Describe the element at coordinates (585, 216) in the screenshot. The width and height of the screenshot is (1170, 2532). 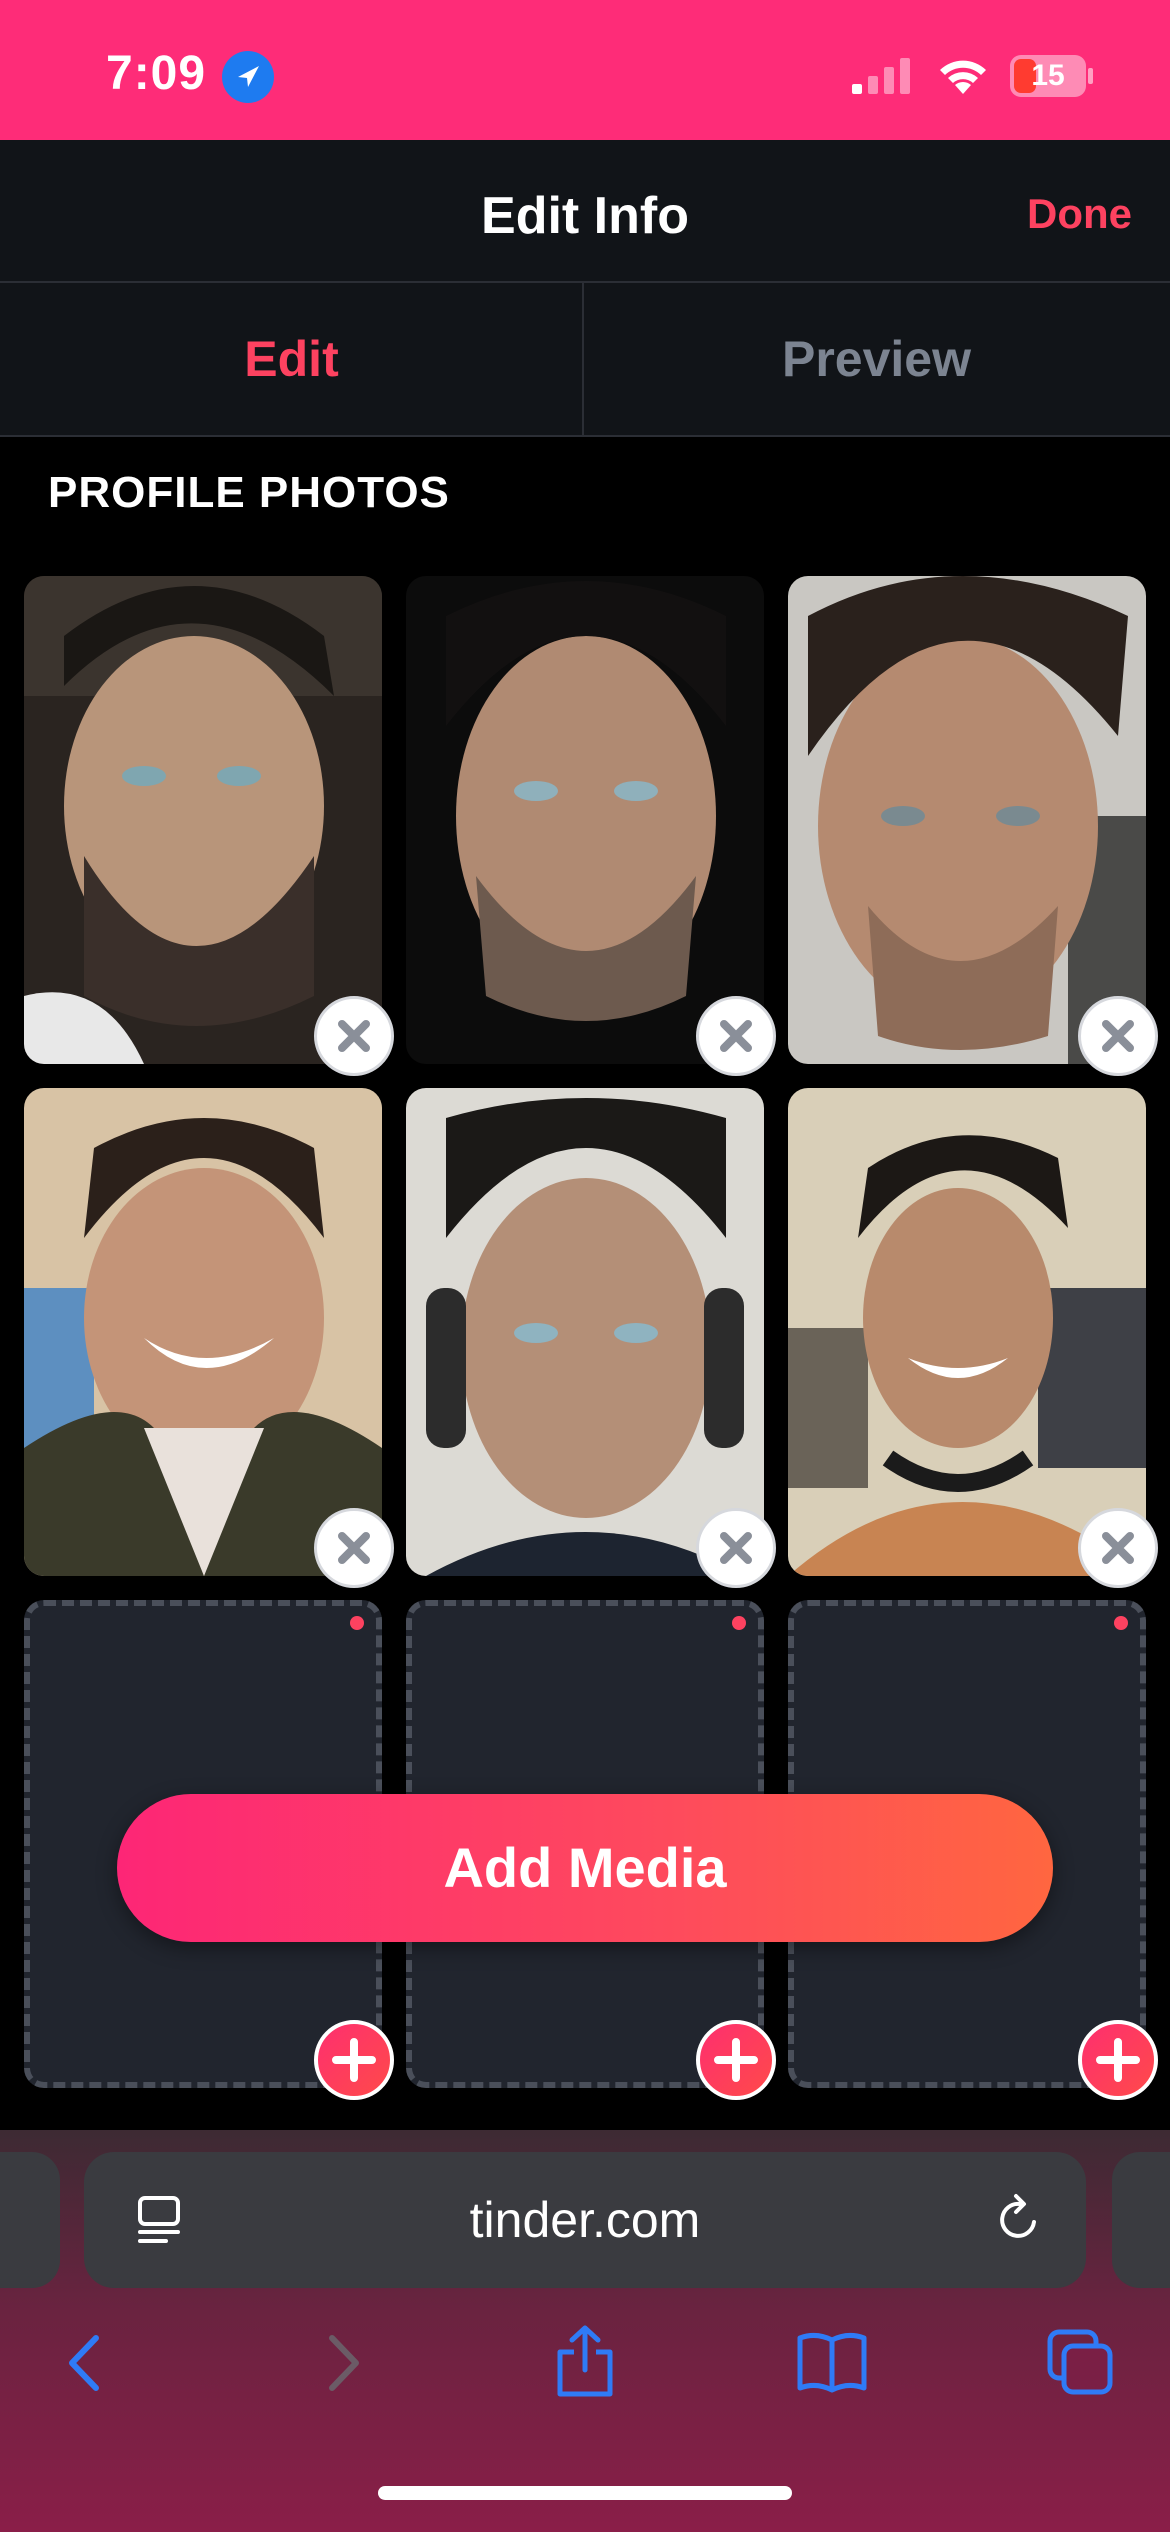
I see `page-title: Edit Info` at that location.